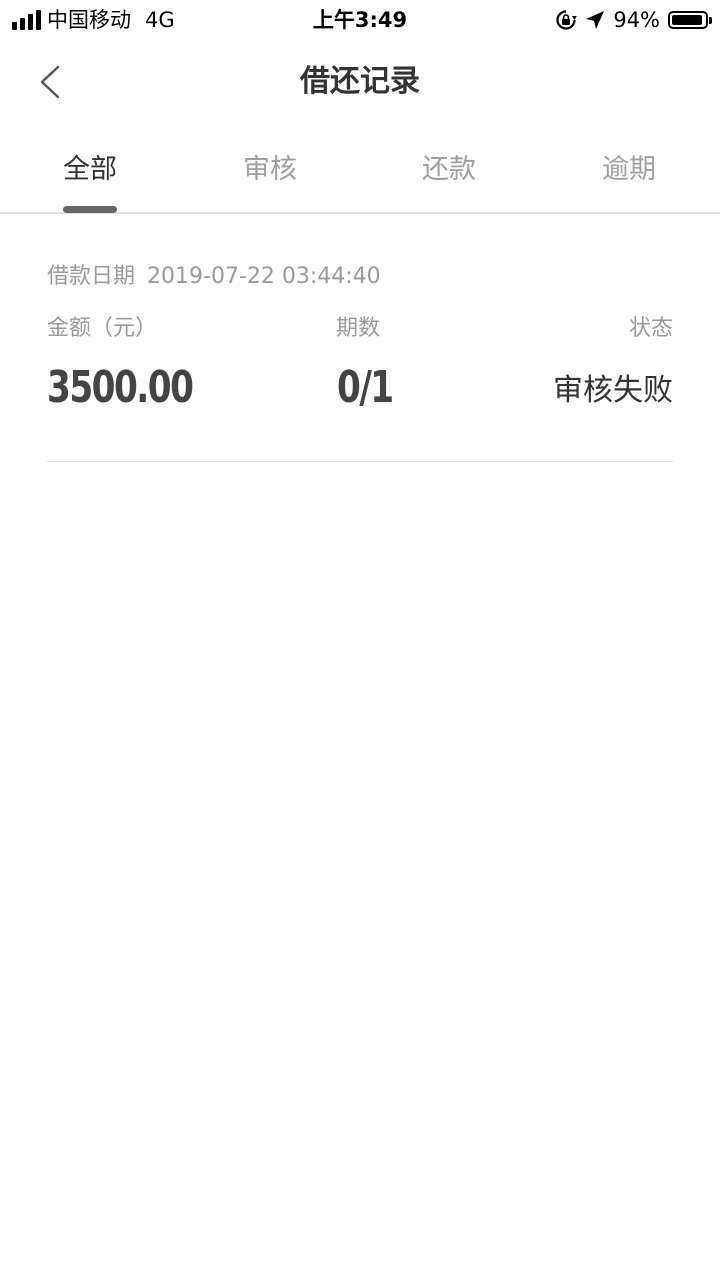 The image size is (720, 1280). Describe the element at coordinates (102, 328) in the screenshot. I see `amount-label: 金额（元）` at that location.